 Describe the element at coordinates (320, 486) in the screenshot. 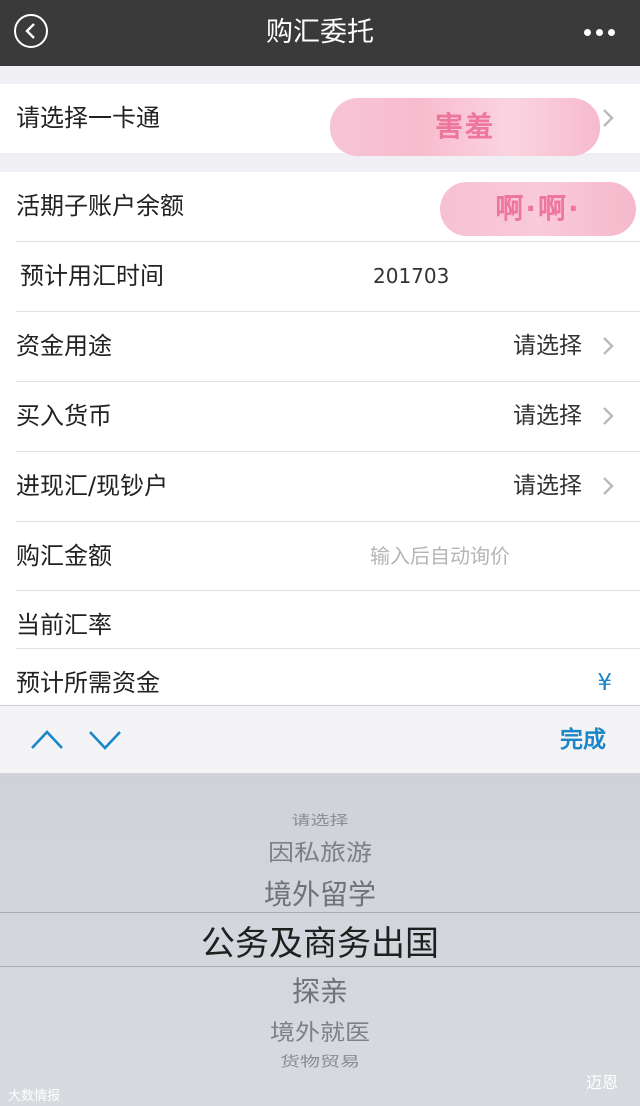

I see `account-type-row: 进现汇/现钞户 请选择` at that location.